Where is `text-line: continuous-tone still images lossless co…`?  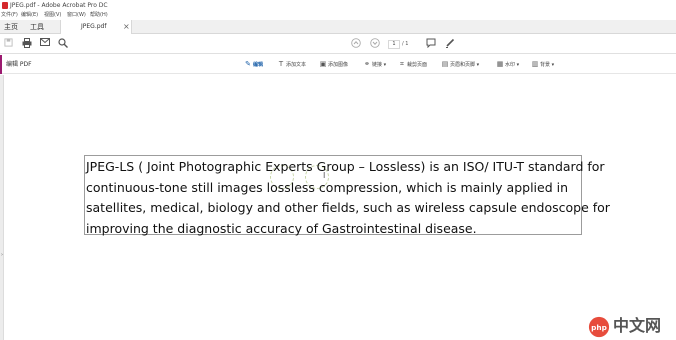 text-line: continuous-tone still images lossless co… is located at coordinates (327, 187).